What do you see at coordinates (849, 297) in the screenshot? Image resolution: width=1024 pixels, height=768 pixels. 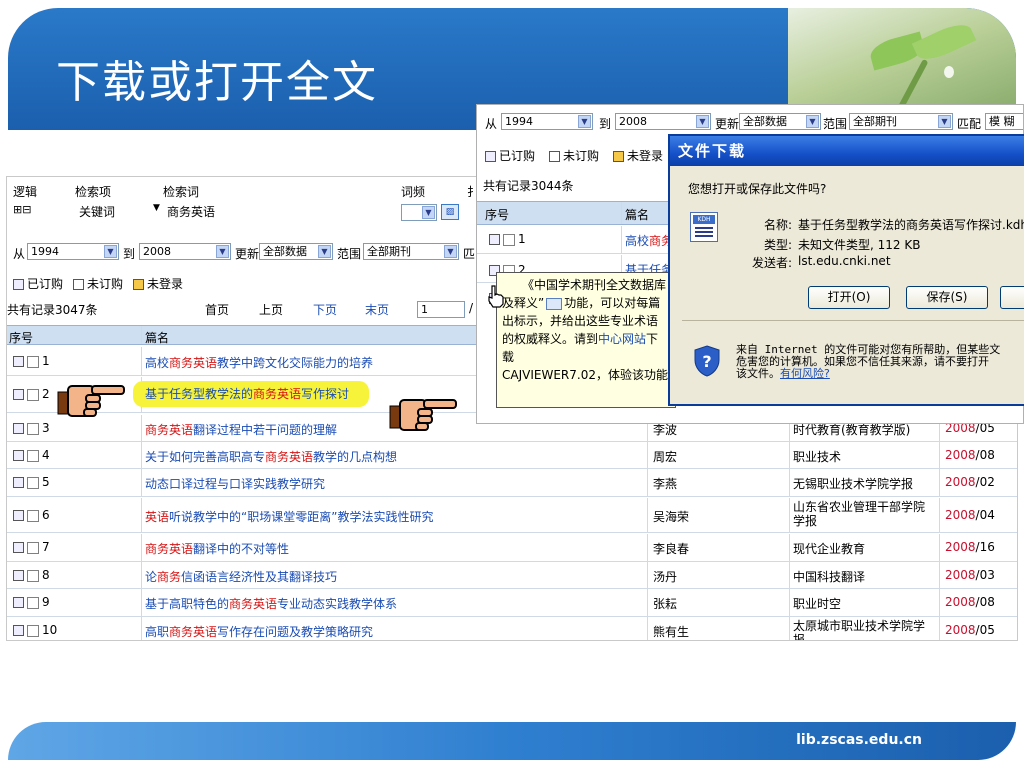 I see `open-button: 打开(O)` at bounding box center [849, 297].